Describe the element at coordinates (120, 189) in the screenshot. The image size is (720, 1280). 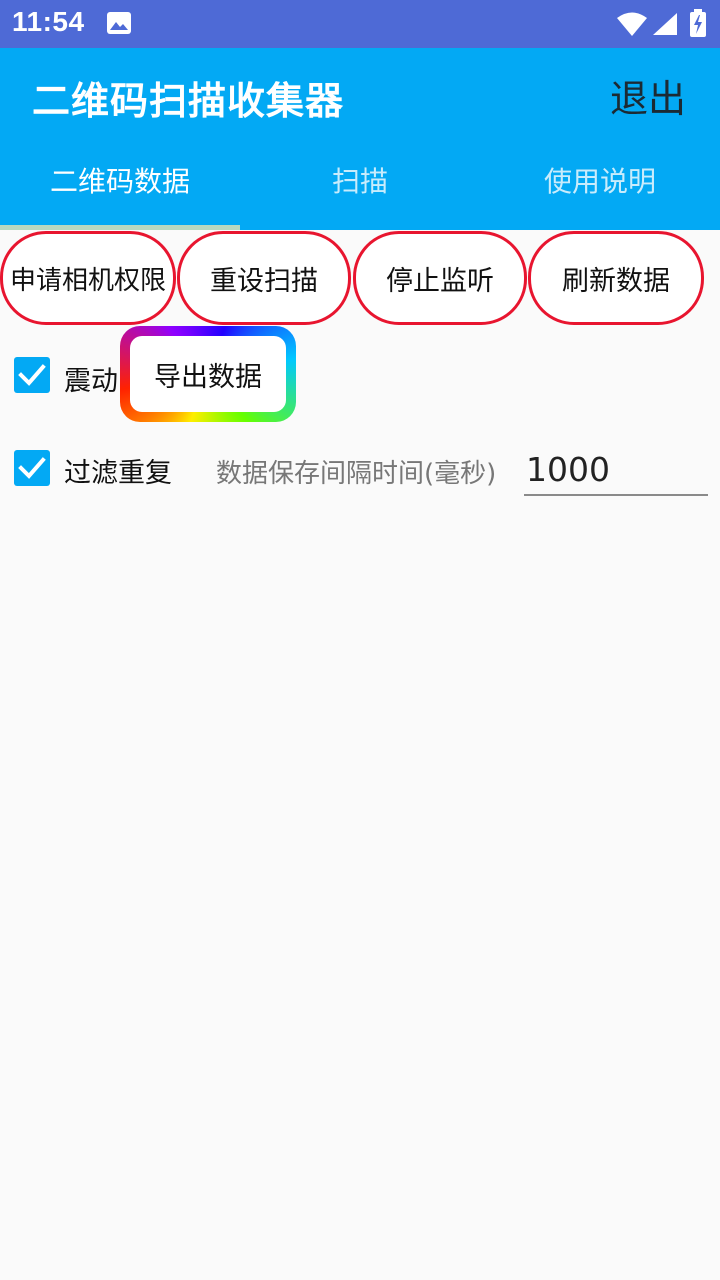
I see `tab-qr-data: 二维码数据` at that location.